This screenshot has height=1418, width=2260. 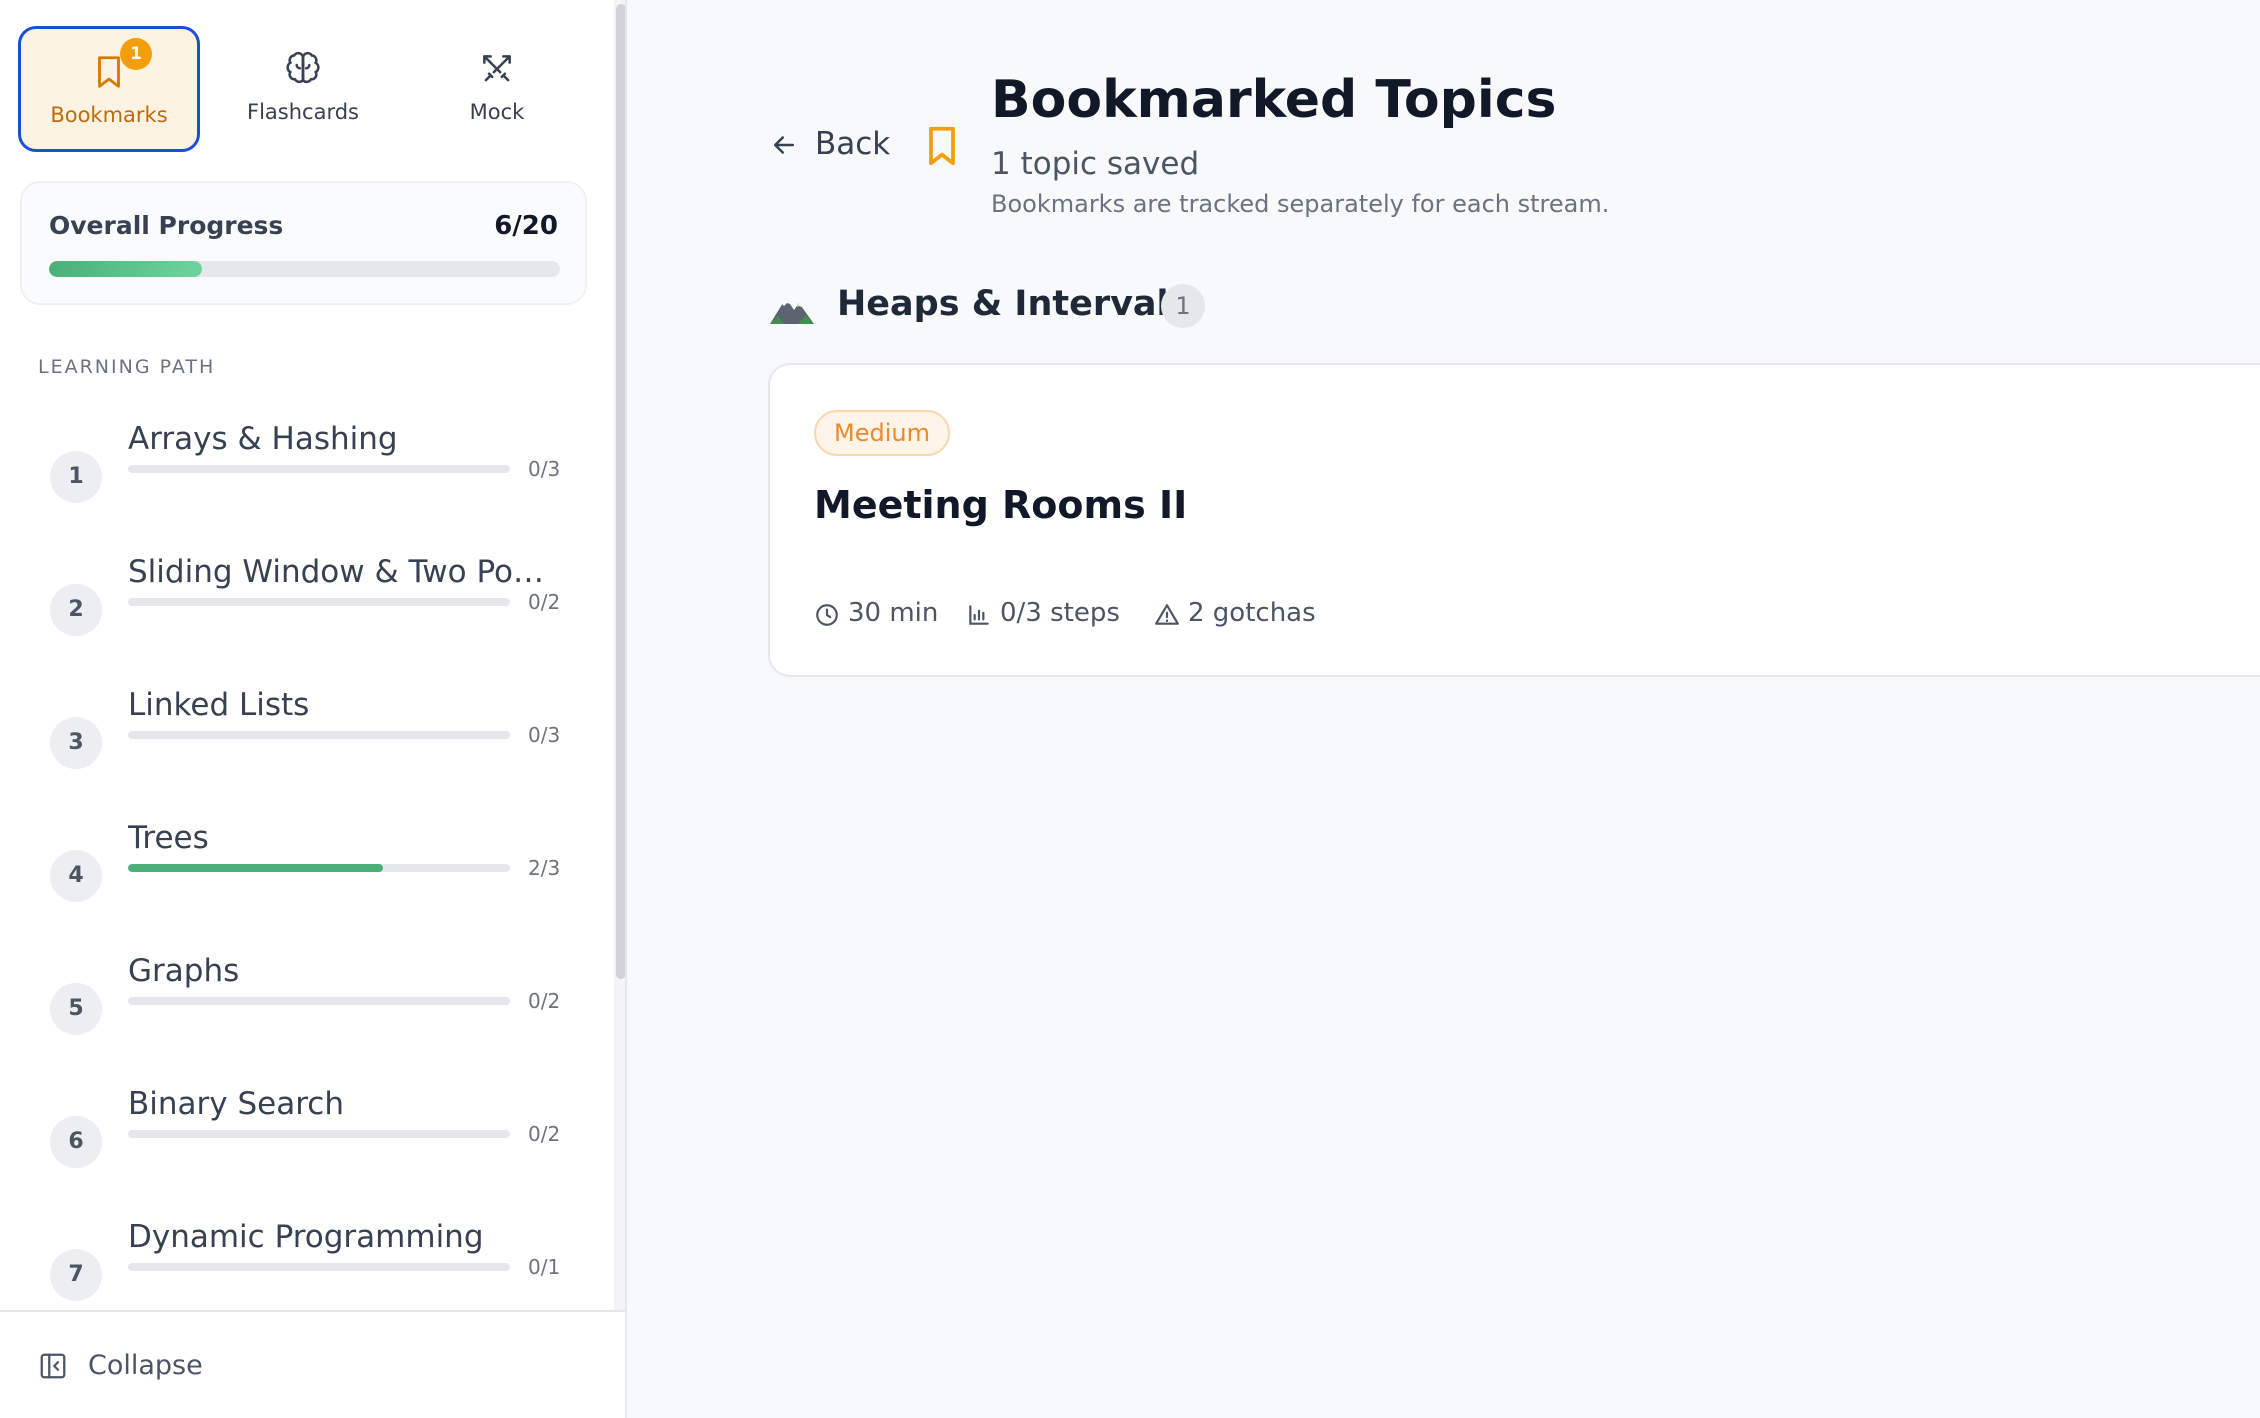 What do you see at coordinates (497, 89) in the screenshot?
I see `mode-mock-button: Mock` at bounding box center [497, 89].